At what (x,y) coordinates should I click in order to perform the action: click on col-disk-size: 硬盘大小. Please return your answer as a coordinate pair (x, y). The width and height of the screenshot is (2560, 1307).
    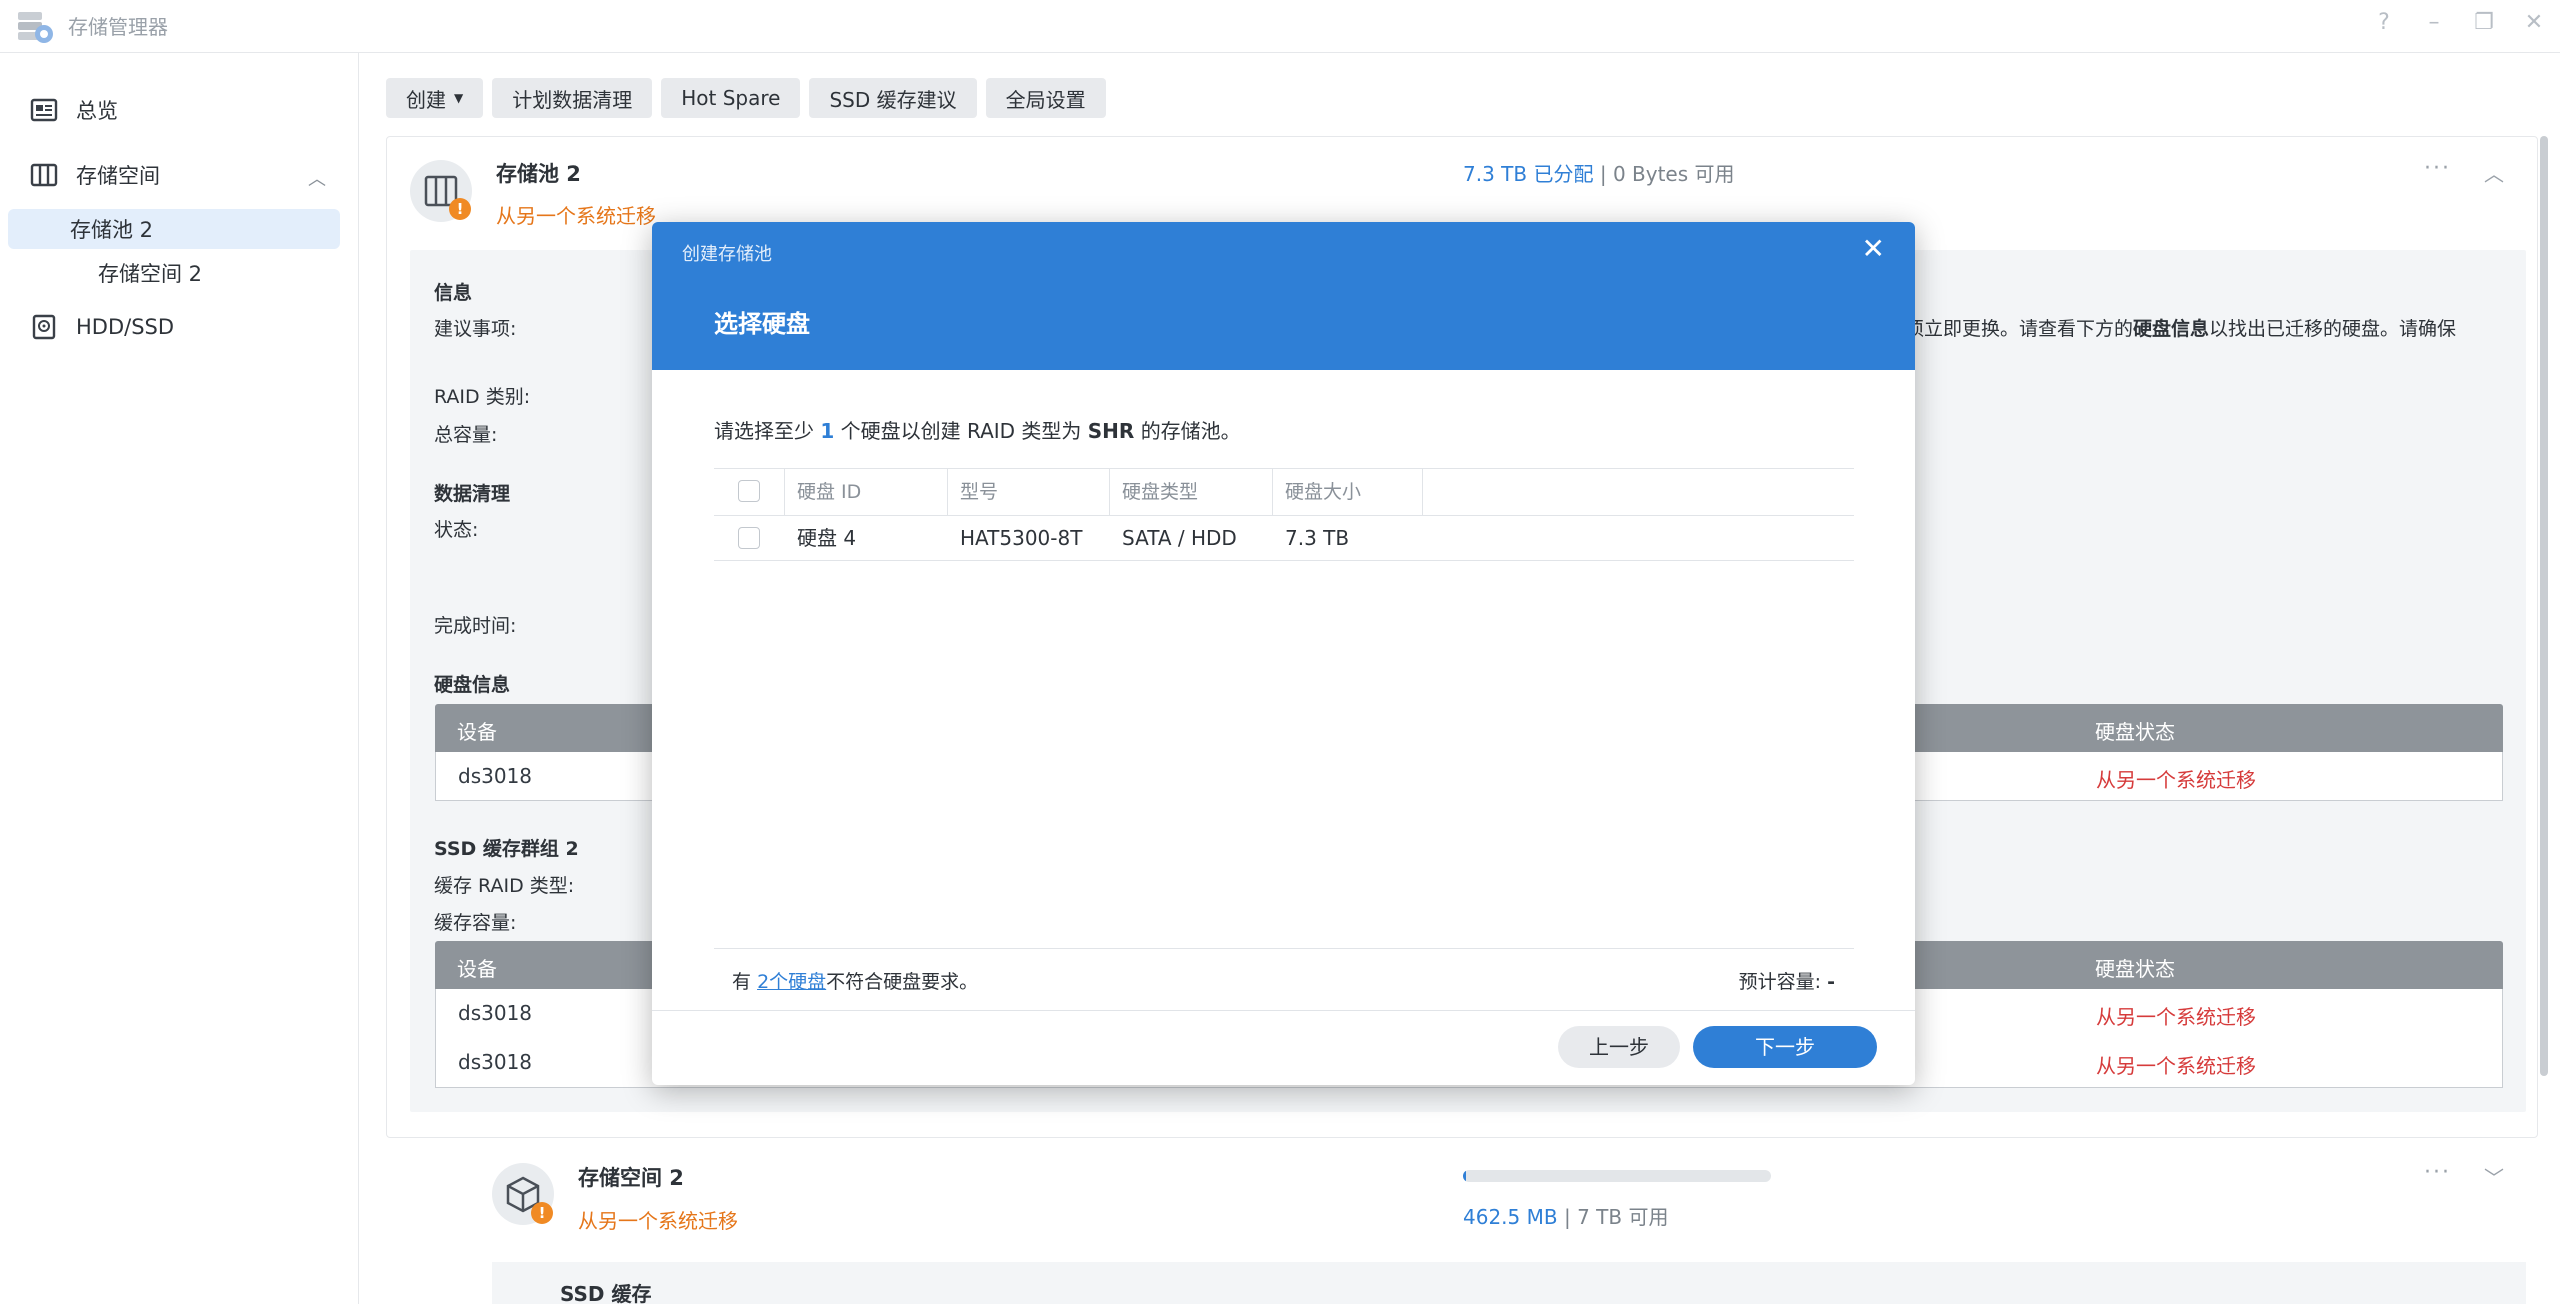
    Looking at the image, I should click on (1347, 492).